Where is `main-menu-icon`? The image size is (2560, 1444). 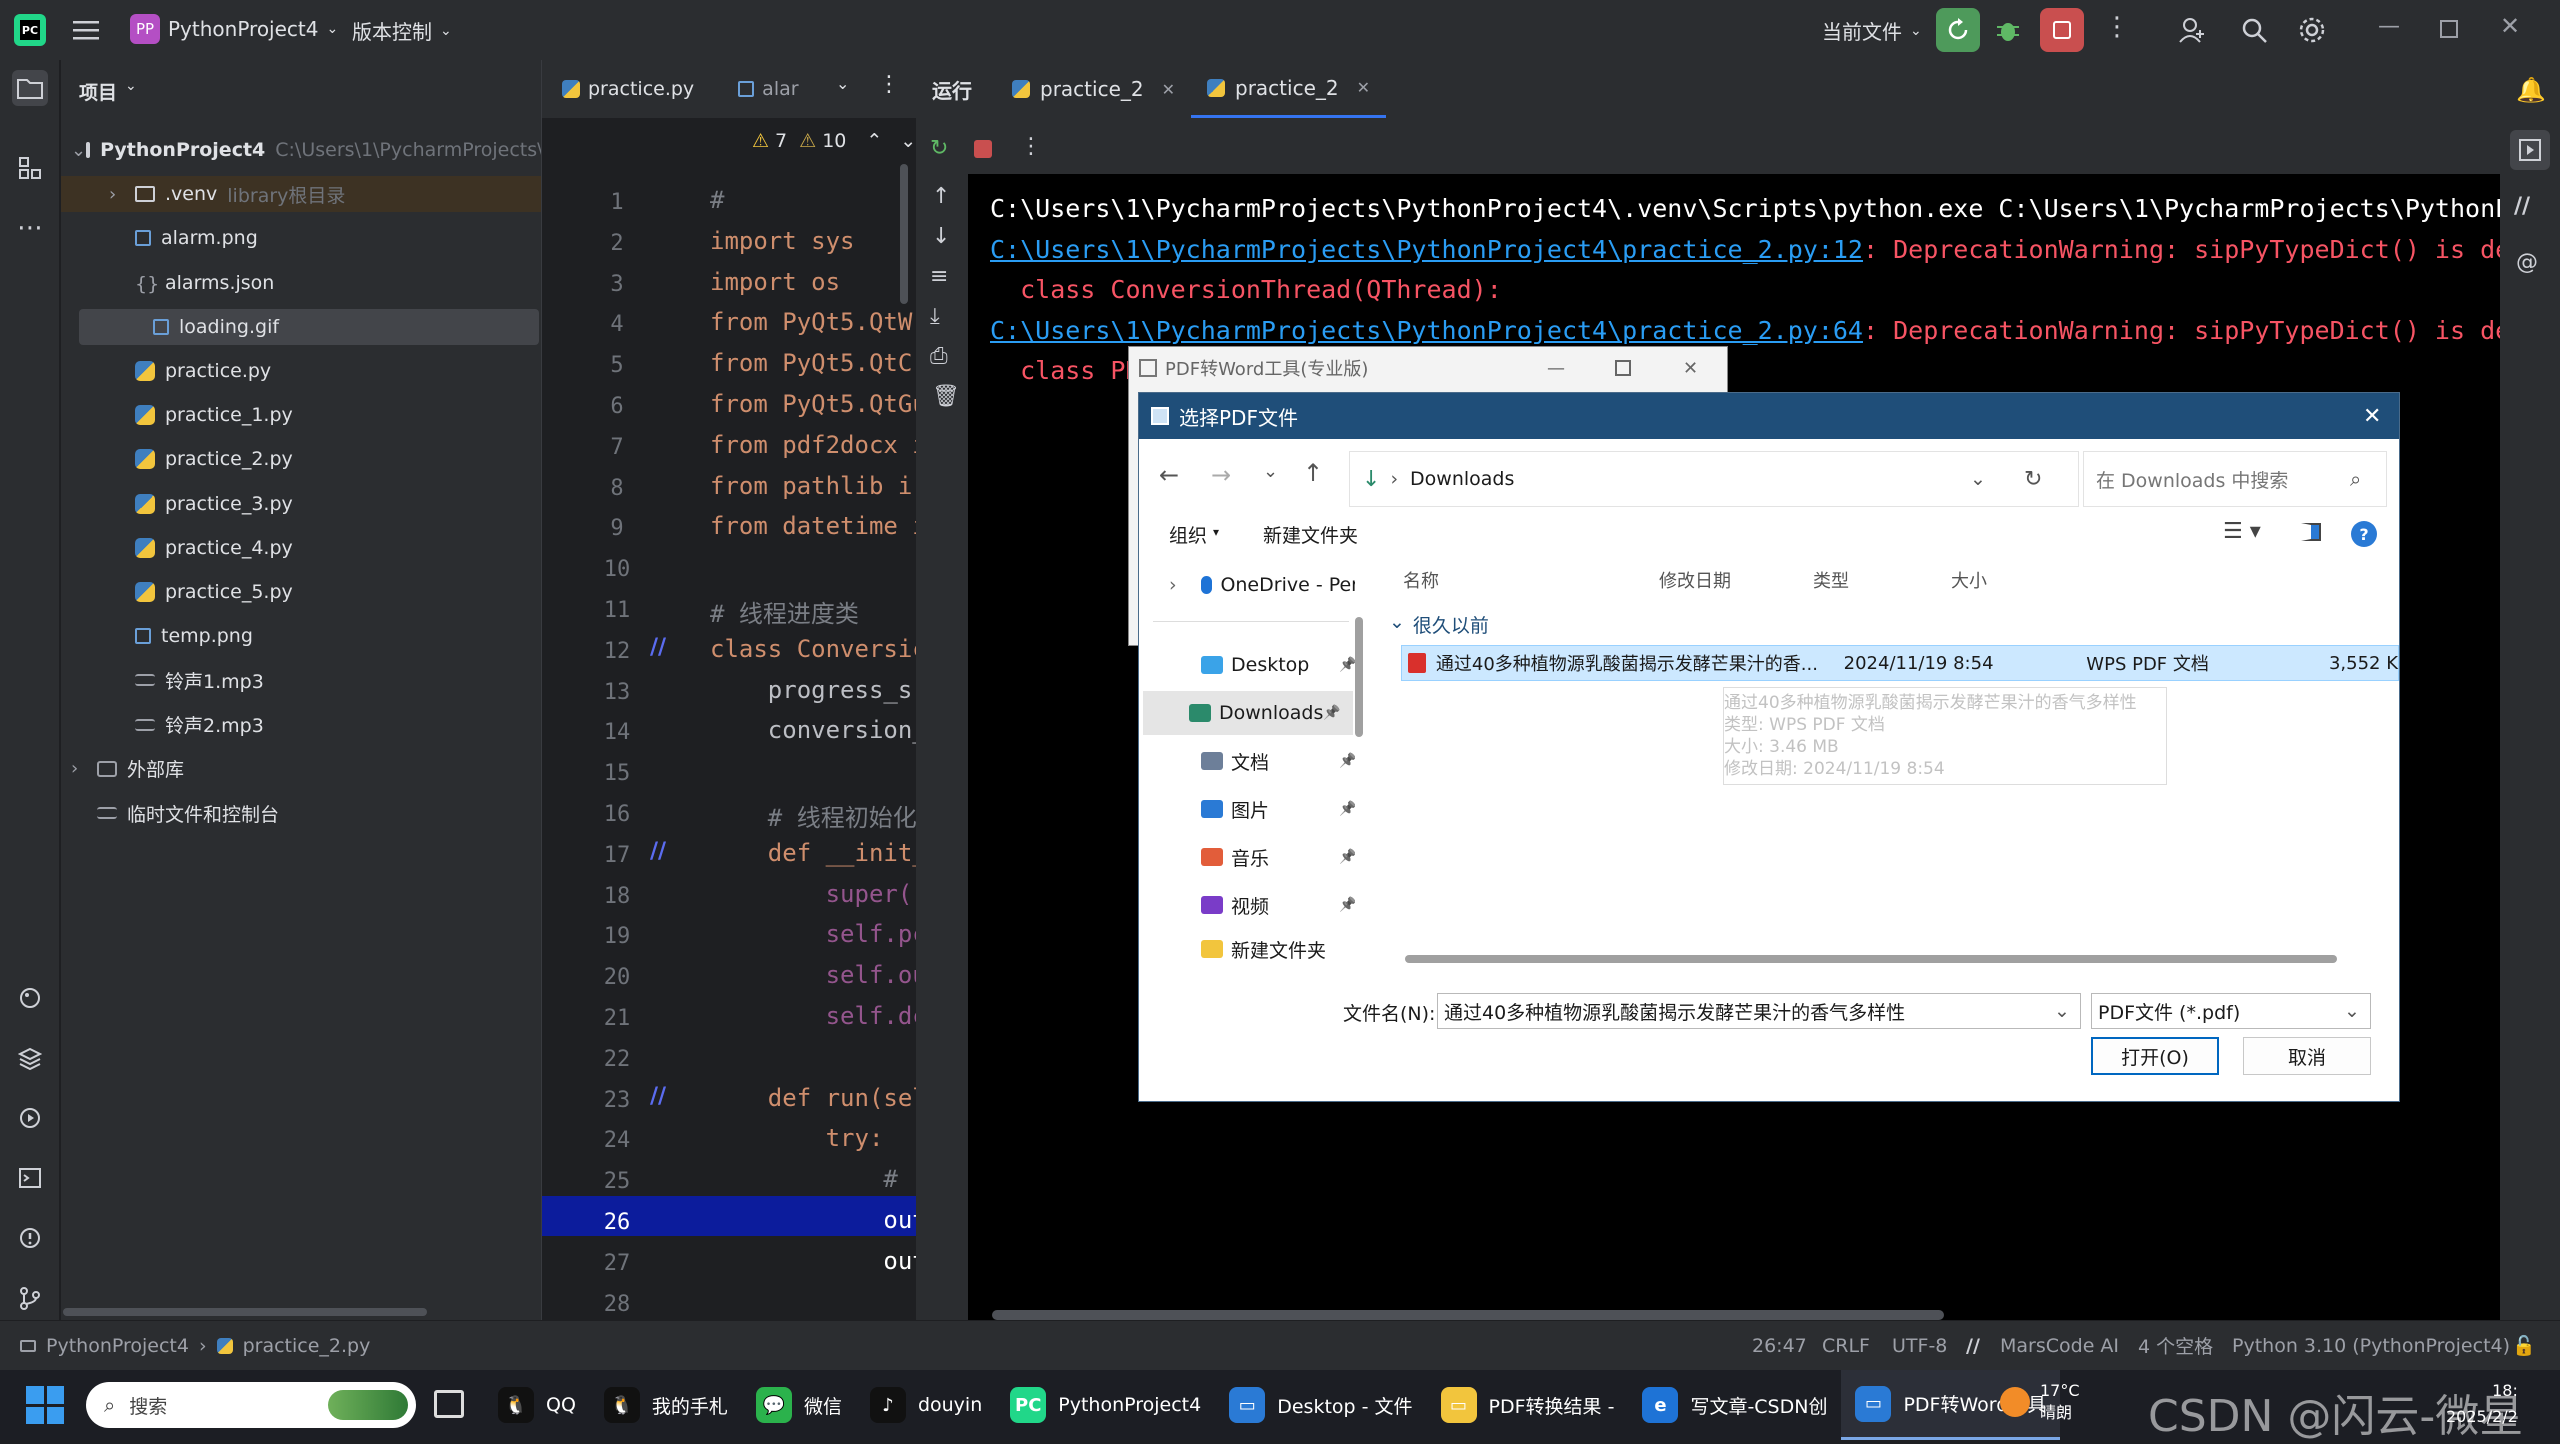
main-menu-icon is located at coordinates (86, 30).